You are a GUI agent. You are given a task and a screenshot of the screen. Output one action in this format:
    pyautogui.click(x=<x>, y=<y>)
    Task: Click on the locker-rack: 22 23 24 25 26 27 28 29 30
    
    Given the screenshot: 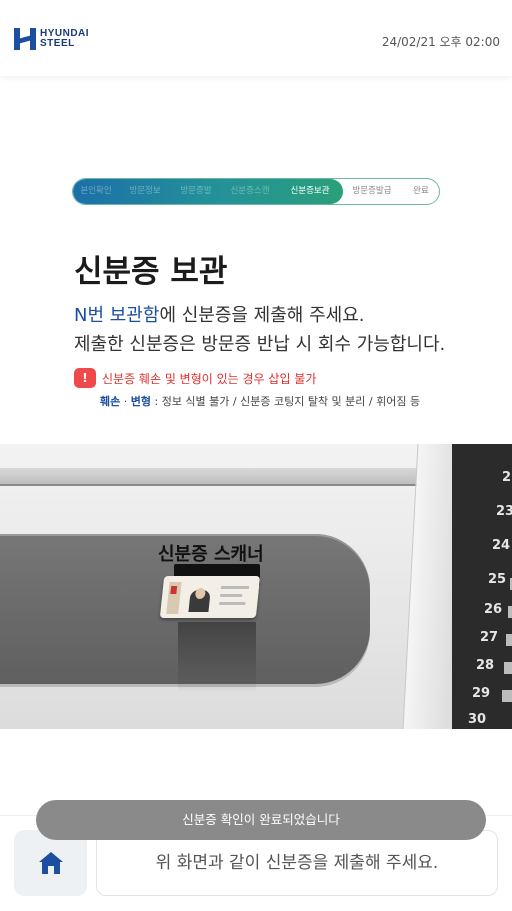 What is the action you would take?
    pyautogui.click(x=482, y=586)
    